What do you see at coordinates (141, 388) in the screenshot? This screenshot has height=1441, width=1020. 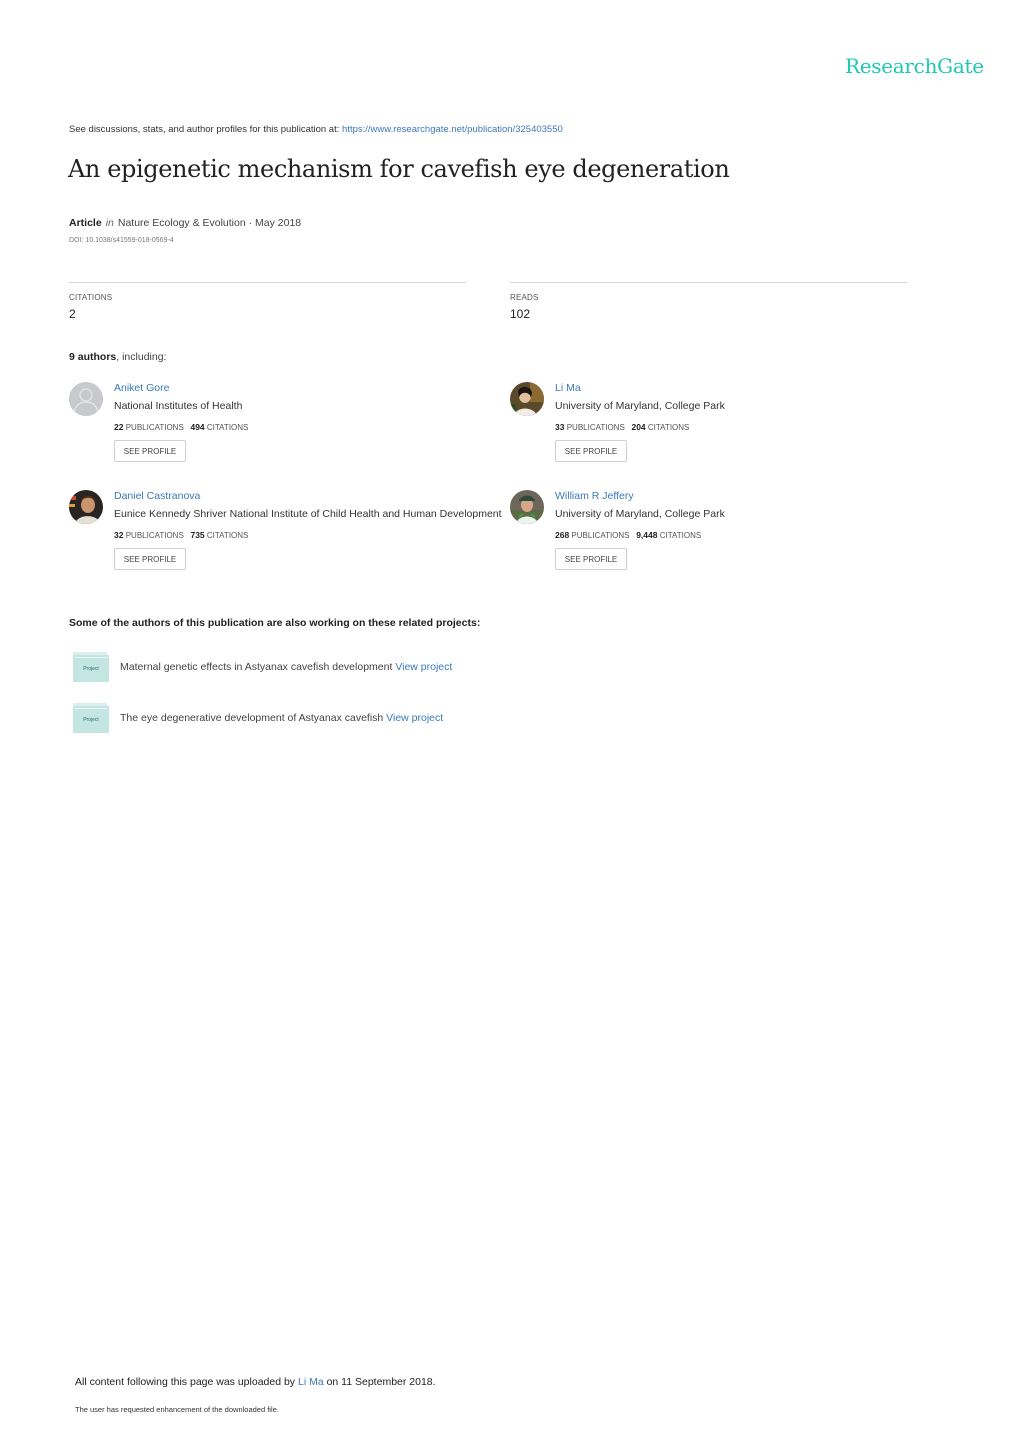 I see `author-name-link: Aniket Gore` at bounding box center [141, 388].